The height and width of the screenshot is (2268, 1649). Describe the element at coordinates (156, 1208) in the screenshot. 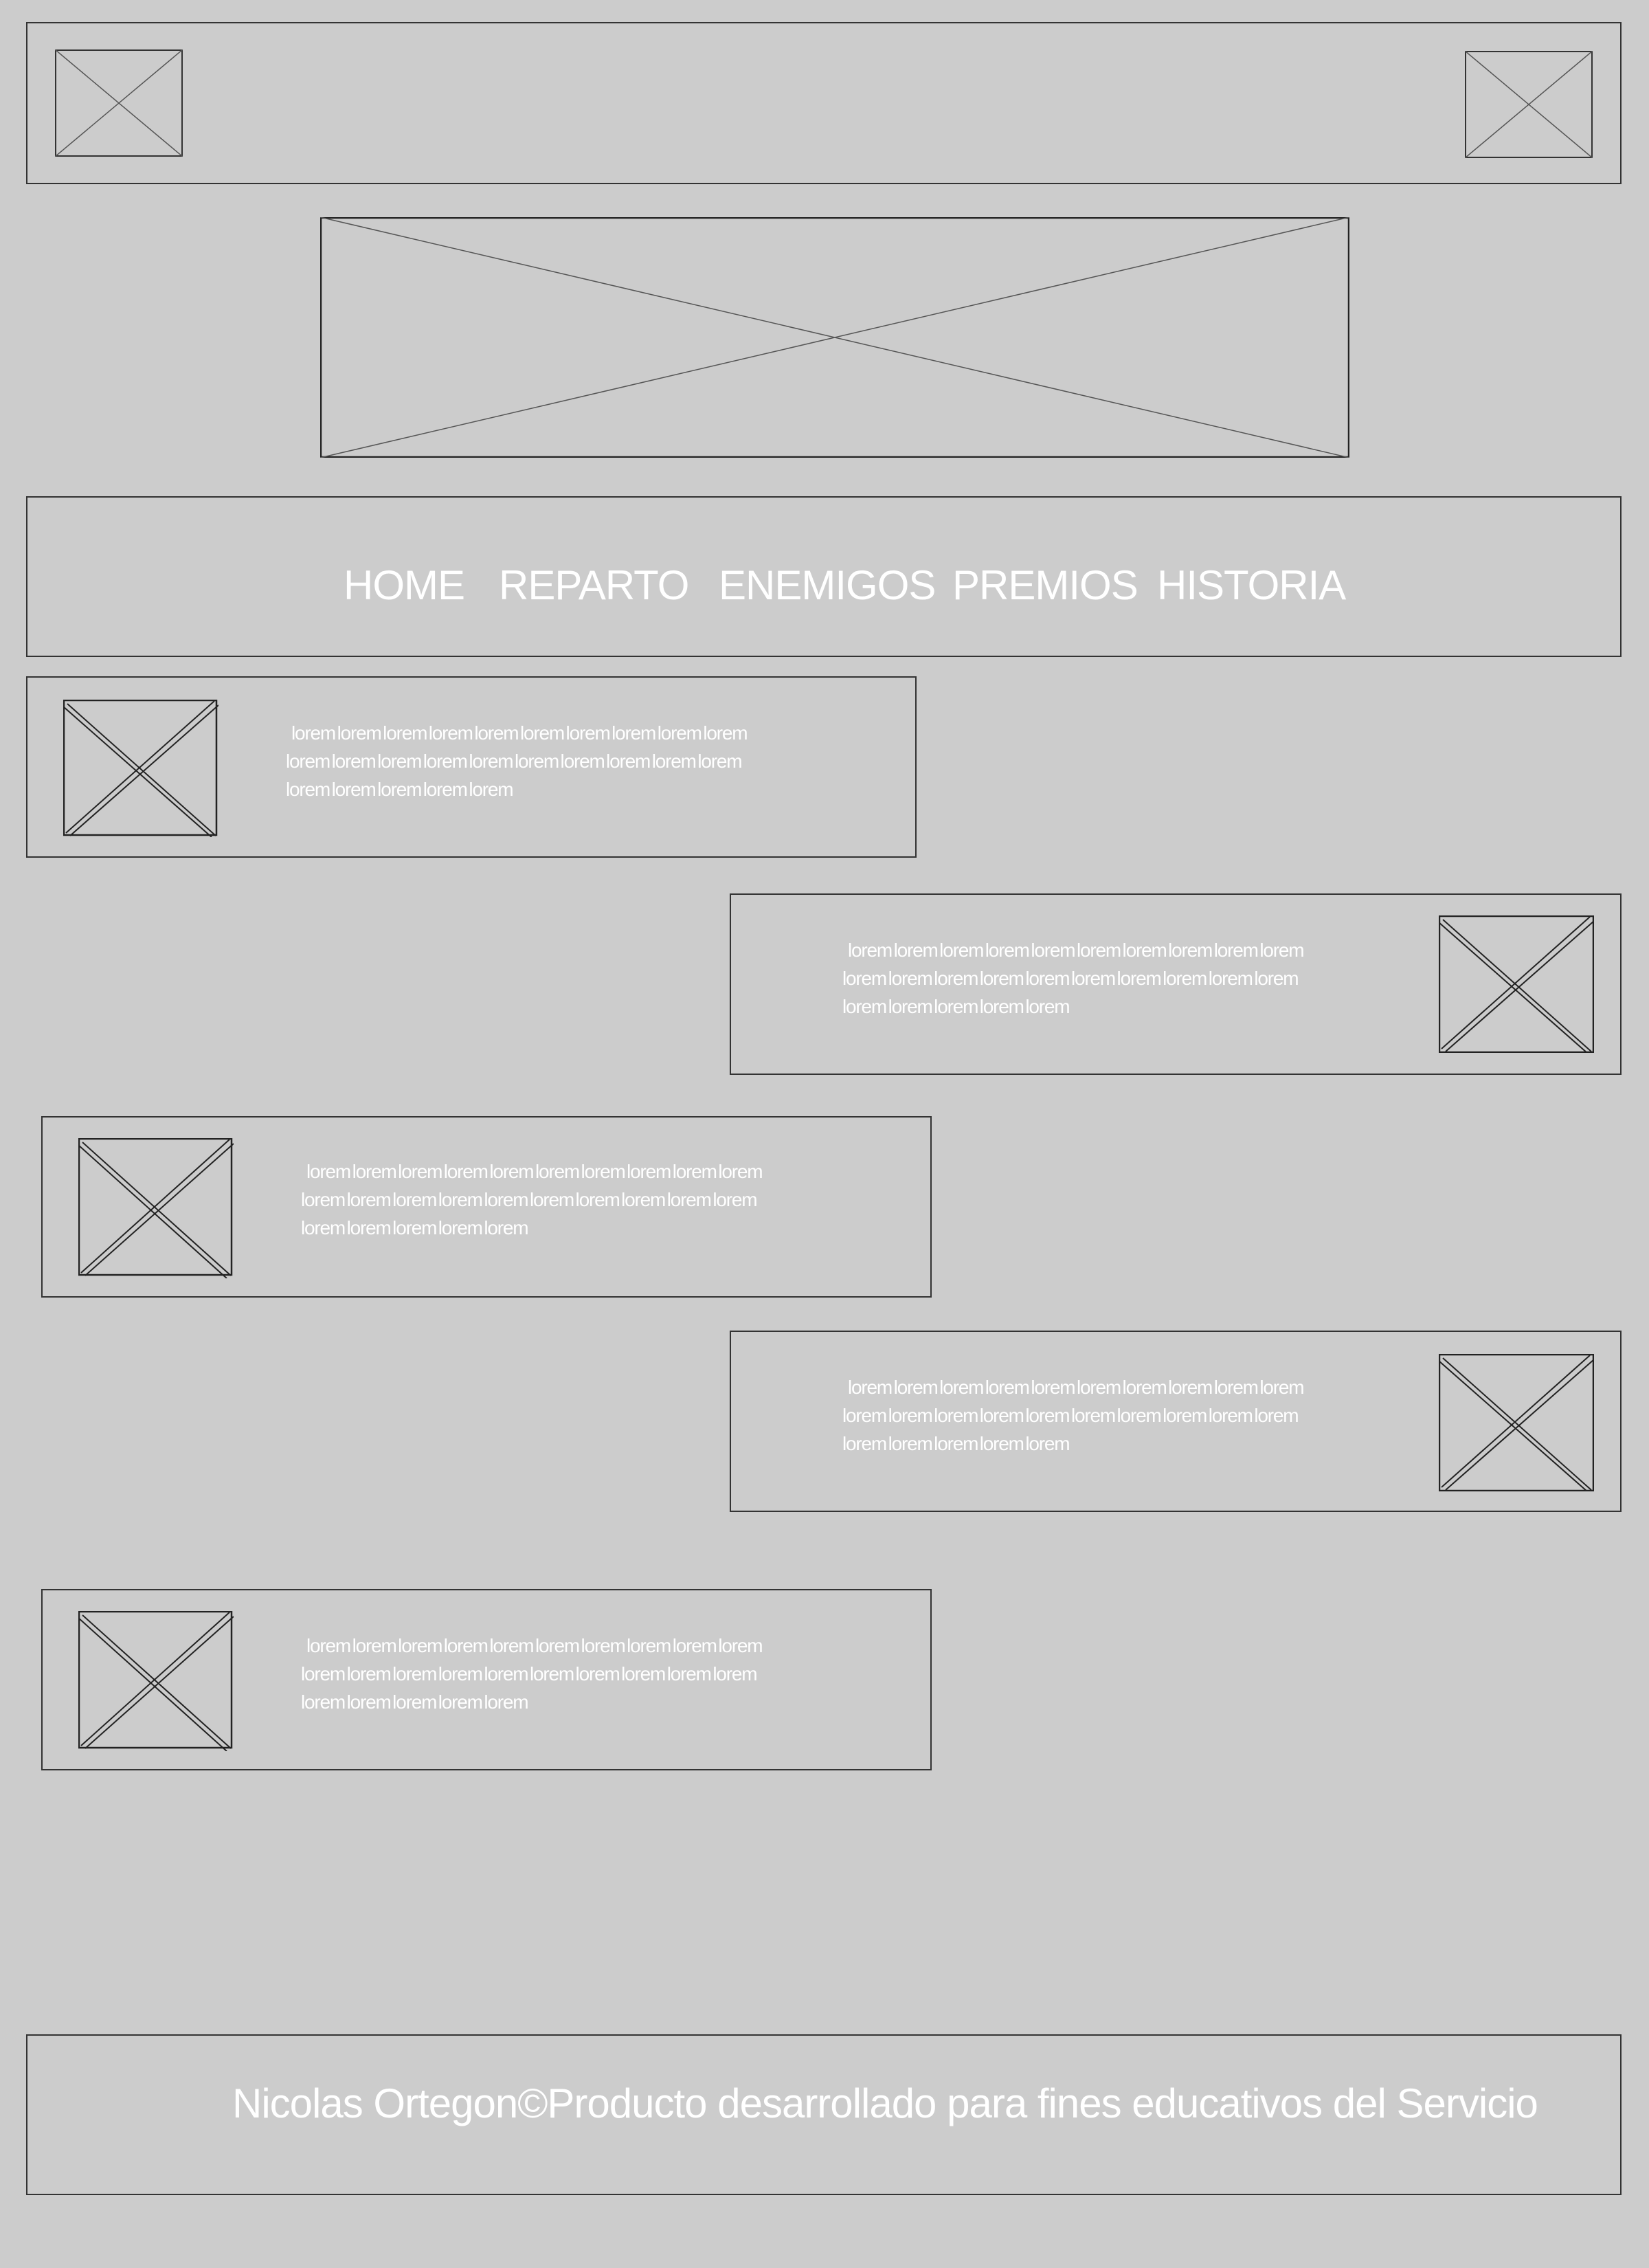

I see `card-3-image-placeholder-icon` at that location.